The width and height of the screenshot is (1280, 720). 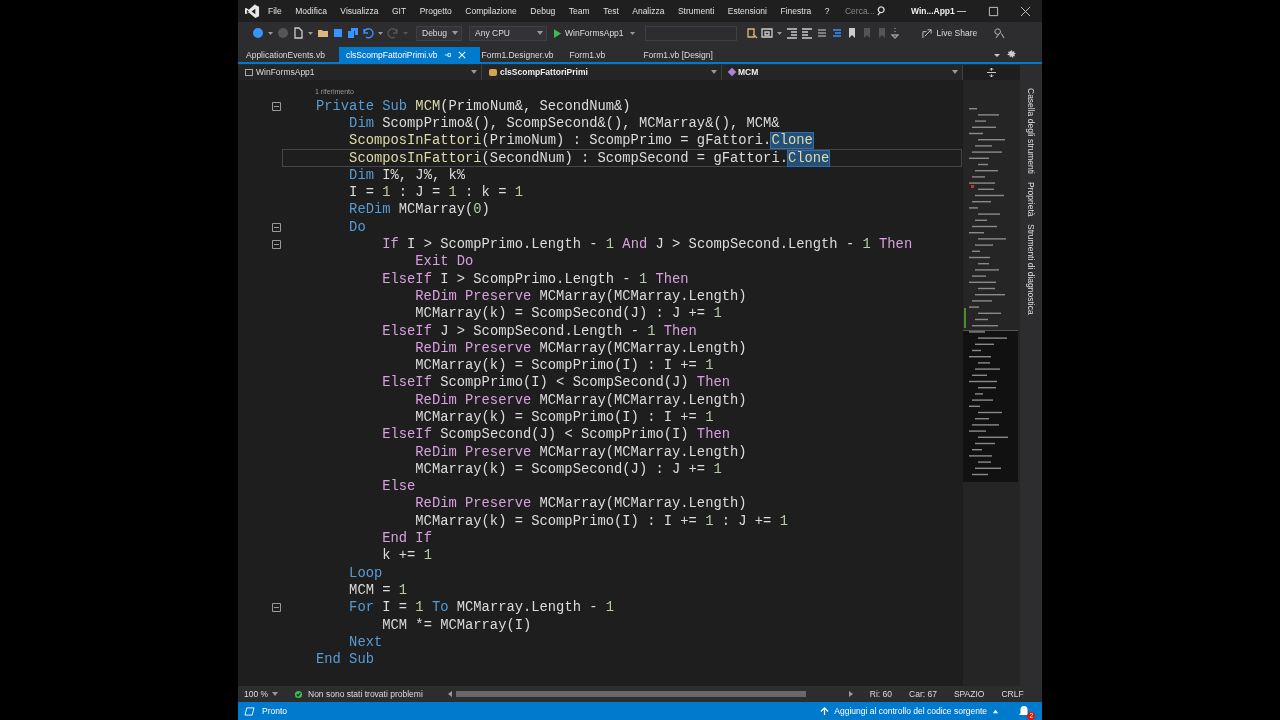 What do you see at coordinates (407, 175) in the screenshot?
I see `code-line: Dim I%, J%, k%` at bounding box center [407, 175].